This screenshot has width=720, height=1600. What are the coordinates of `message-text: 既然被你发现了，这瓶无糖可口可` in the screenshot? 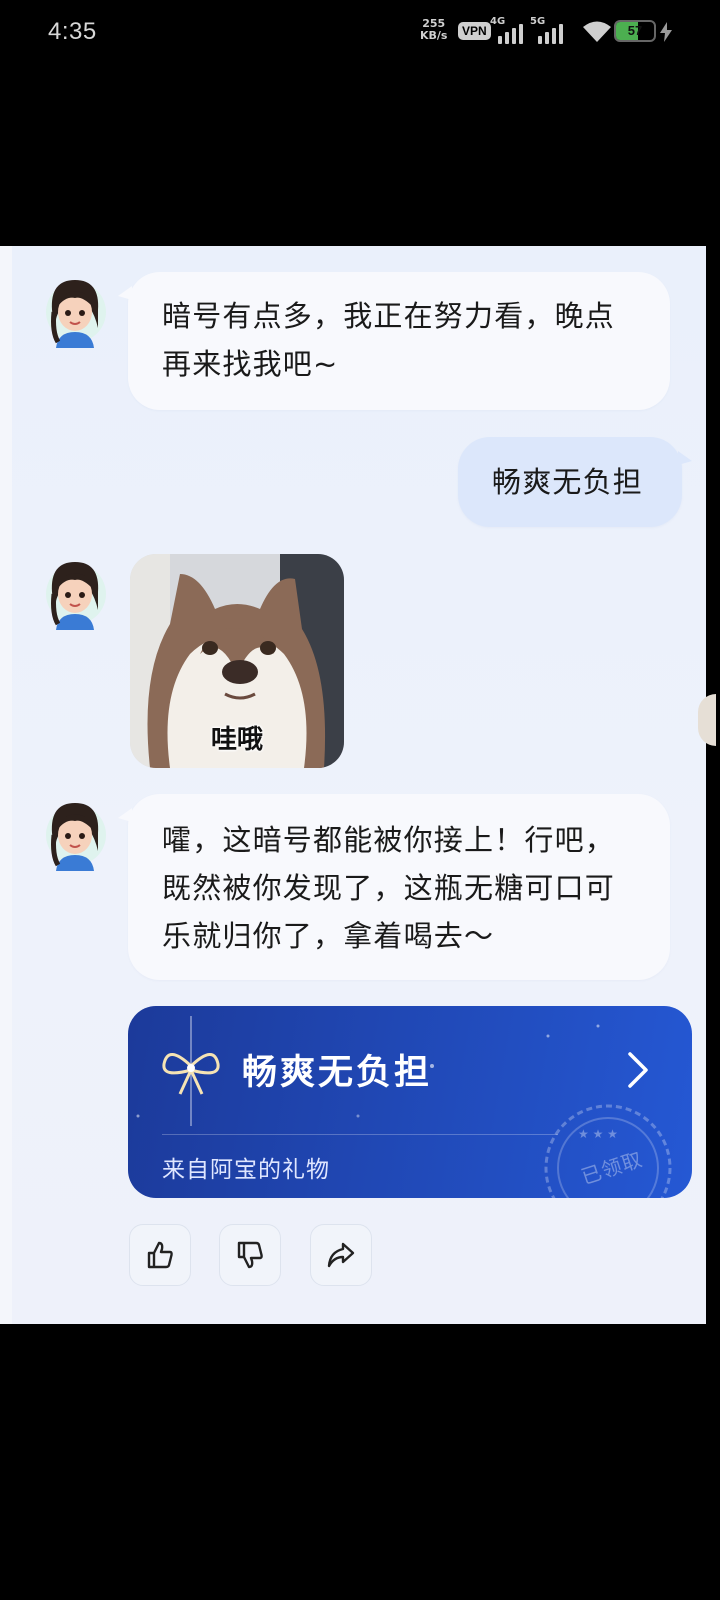 It's located at (389, 888).